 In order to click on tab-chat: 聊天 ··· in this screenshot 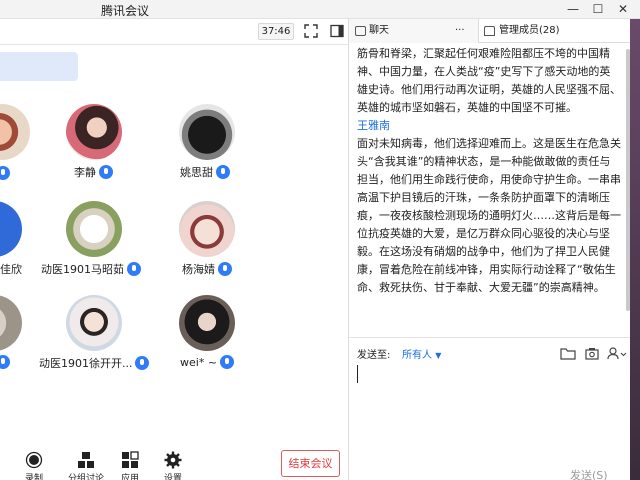, I will do `click(414, 31)`.